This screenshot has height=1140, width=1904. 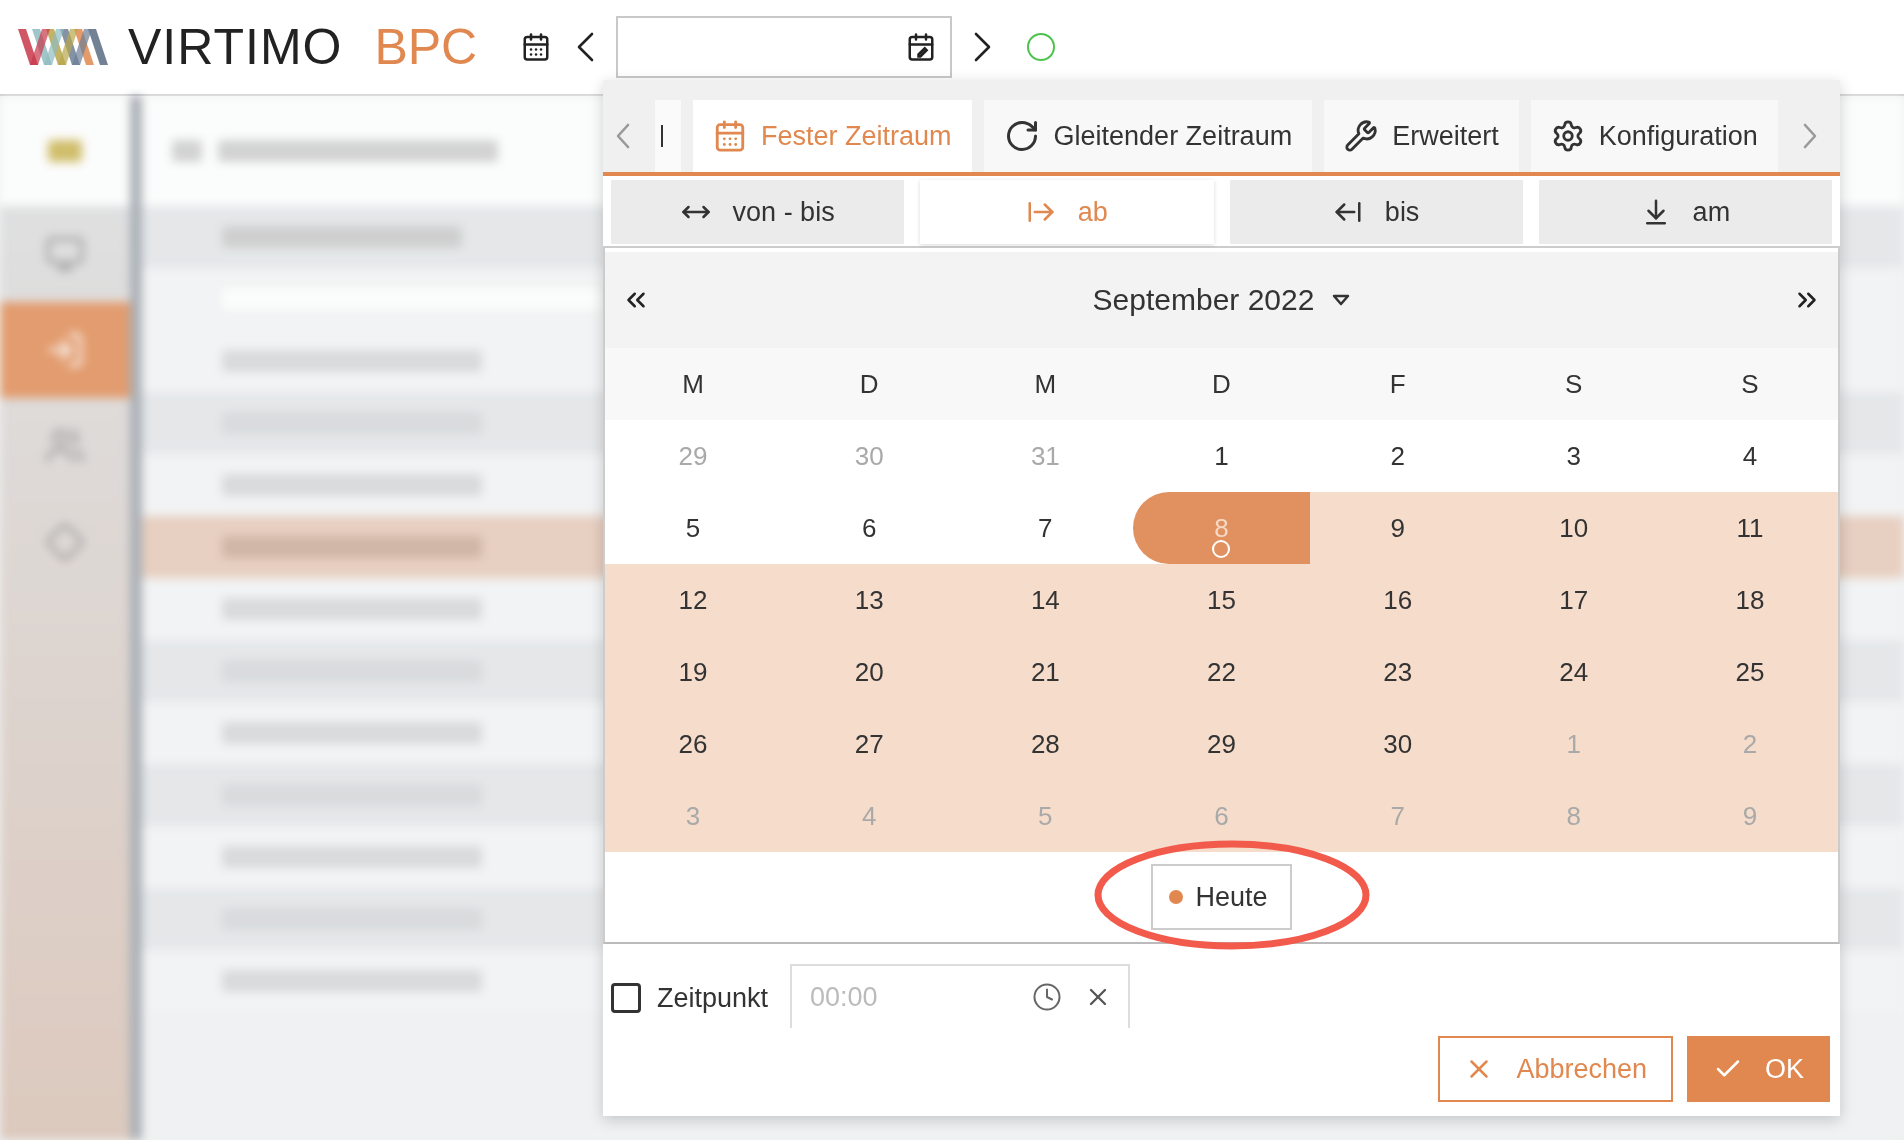 What do you see at coordinates (1221, 549) in the screenshot?
I see `today-marker` at bounding box center [1221, 549].